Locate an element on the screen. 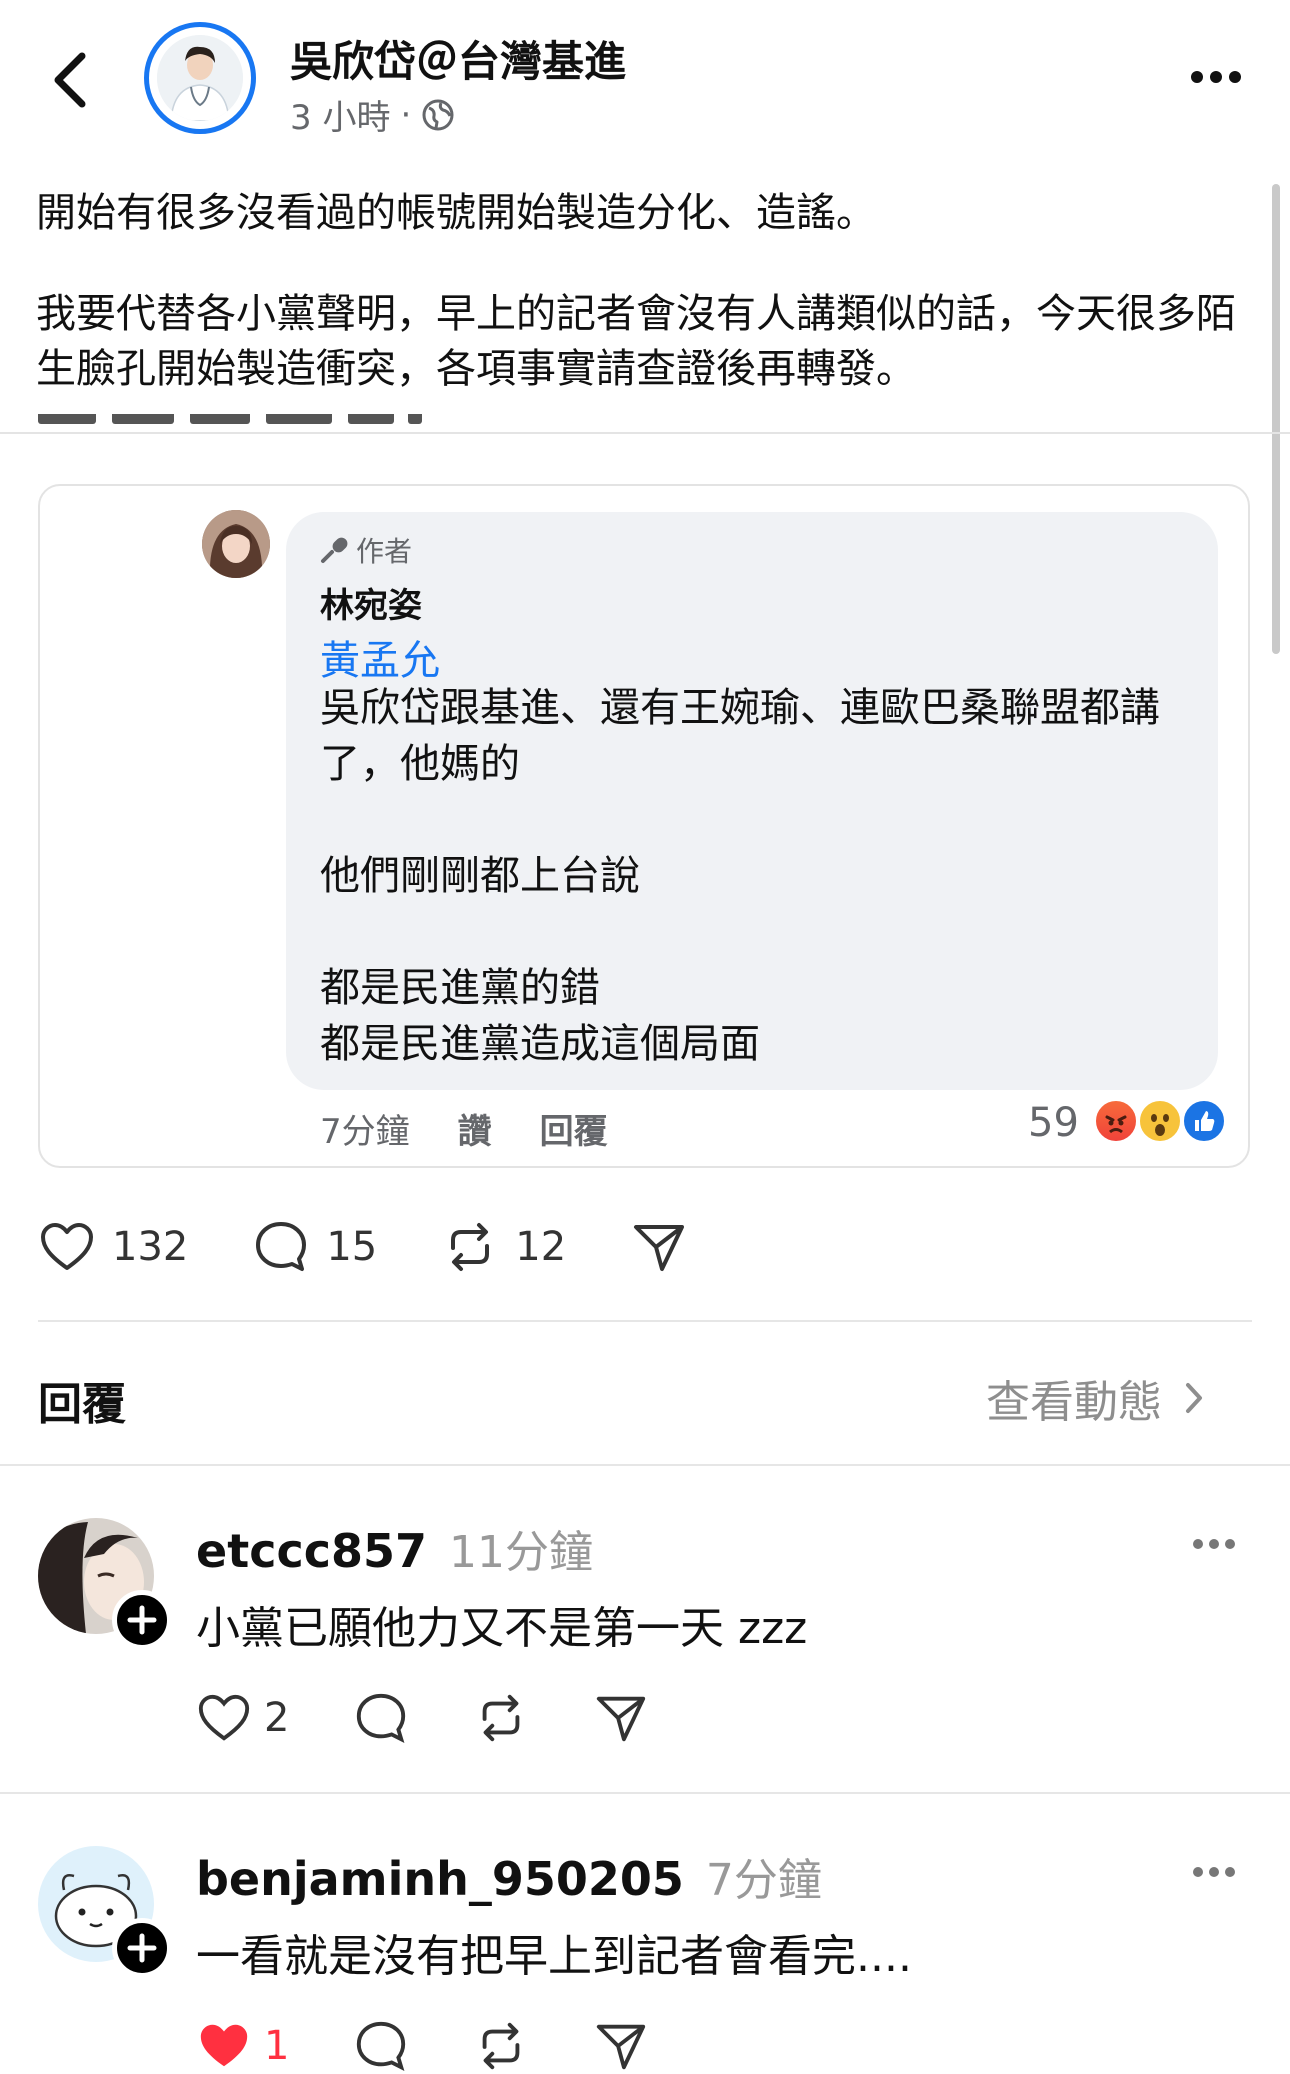 This screenshot has height=2074, width=1290. chevron-left-icon is located at coordinates (70, 80).